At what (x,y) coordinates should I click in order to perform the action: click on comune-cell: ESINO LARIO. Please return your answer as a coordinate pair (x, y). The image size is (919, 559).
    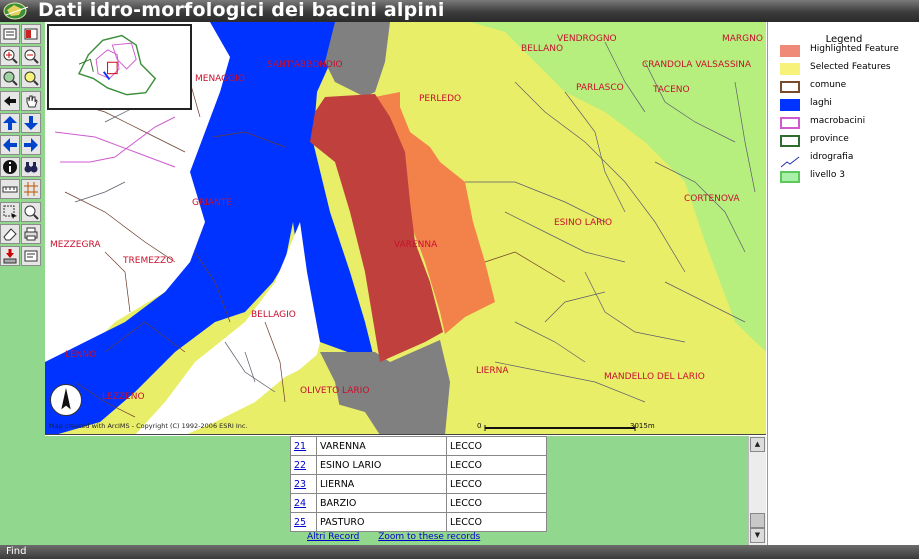
    Looking at the image, I should click on (381, 465).